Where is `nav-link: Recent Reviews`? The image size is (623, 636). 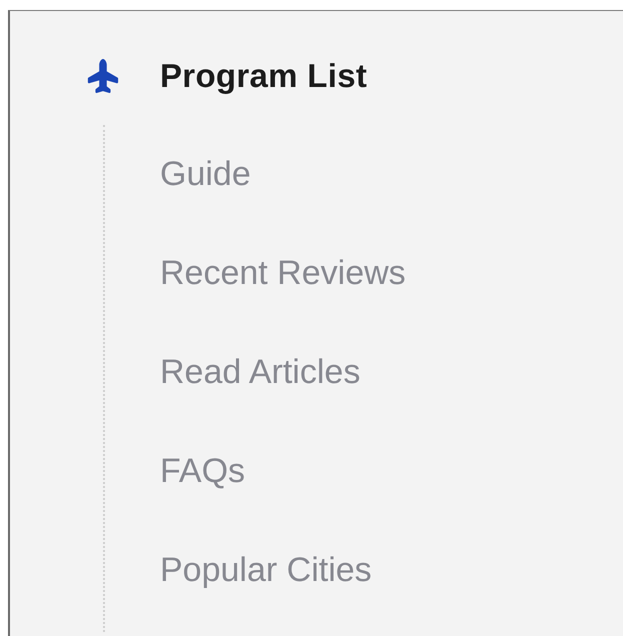
nav-link: Recent Reviews is located at coordinates (283, 273).